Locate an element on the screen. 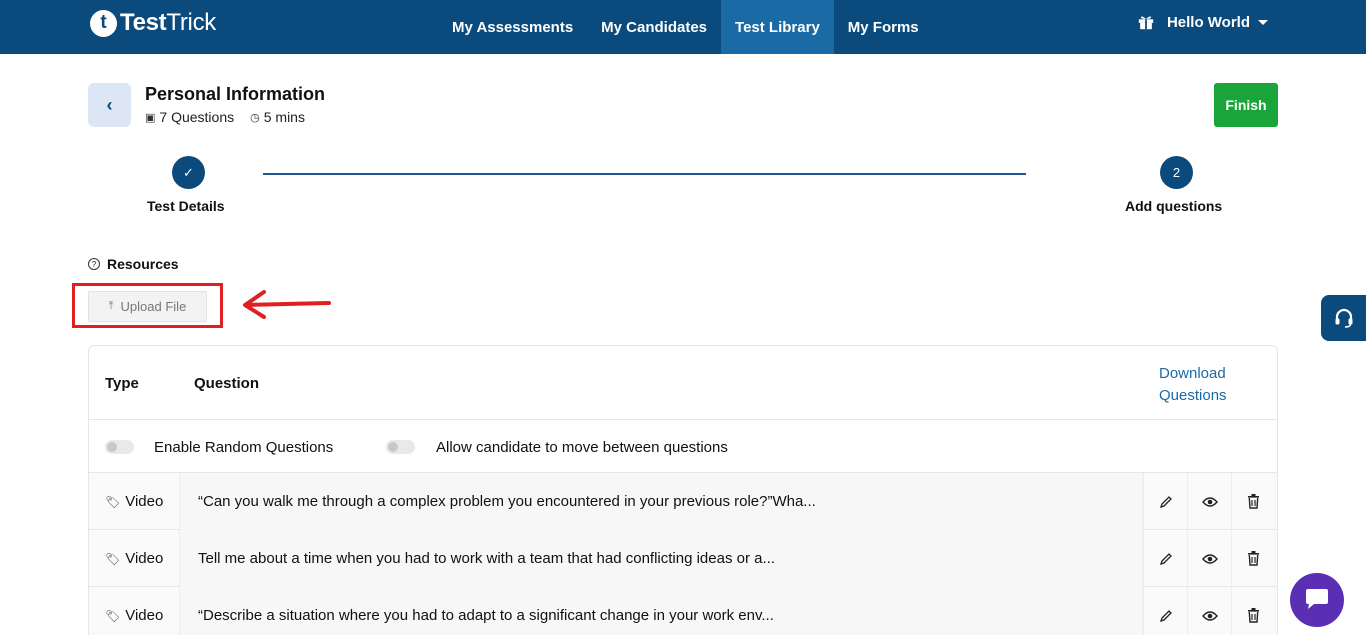  step-1-check-icon: ✓ is located at coordinates (188, 172).